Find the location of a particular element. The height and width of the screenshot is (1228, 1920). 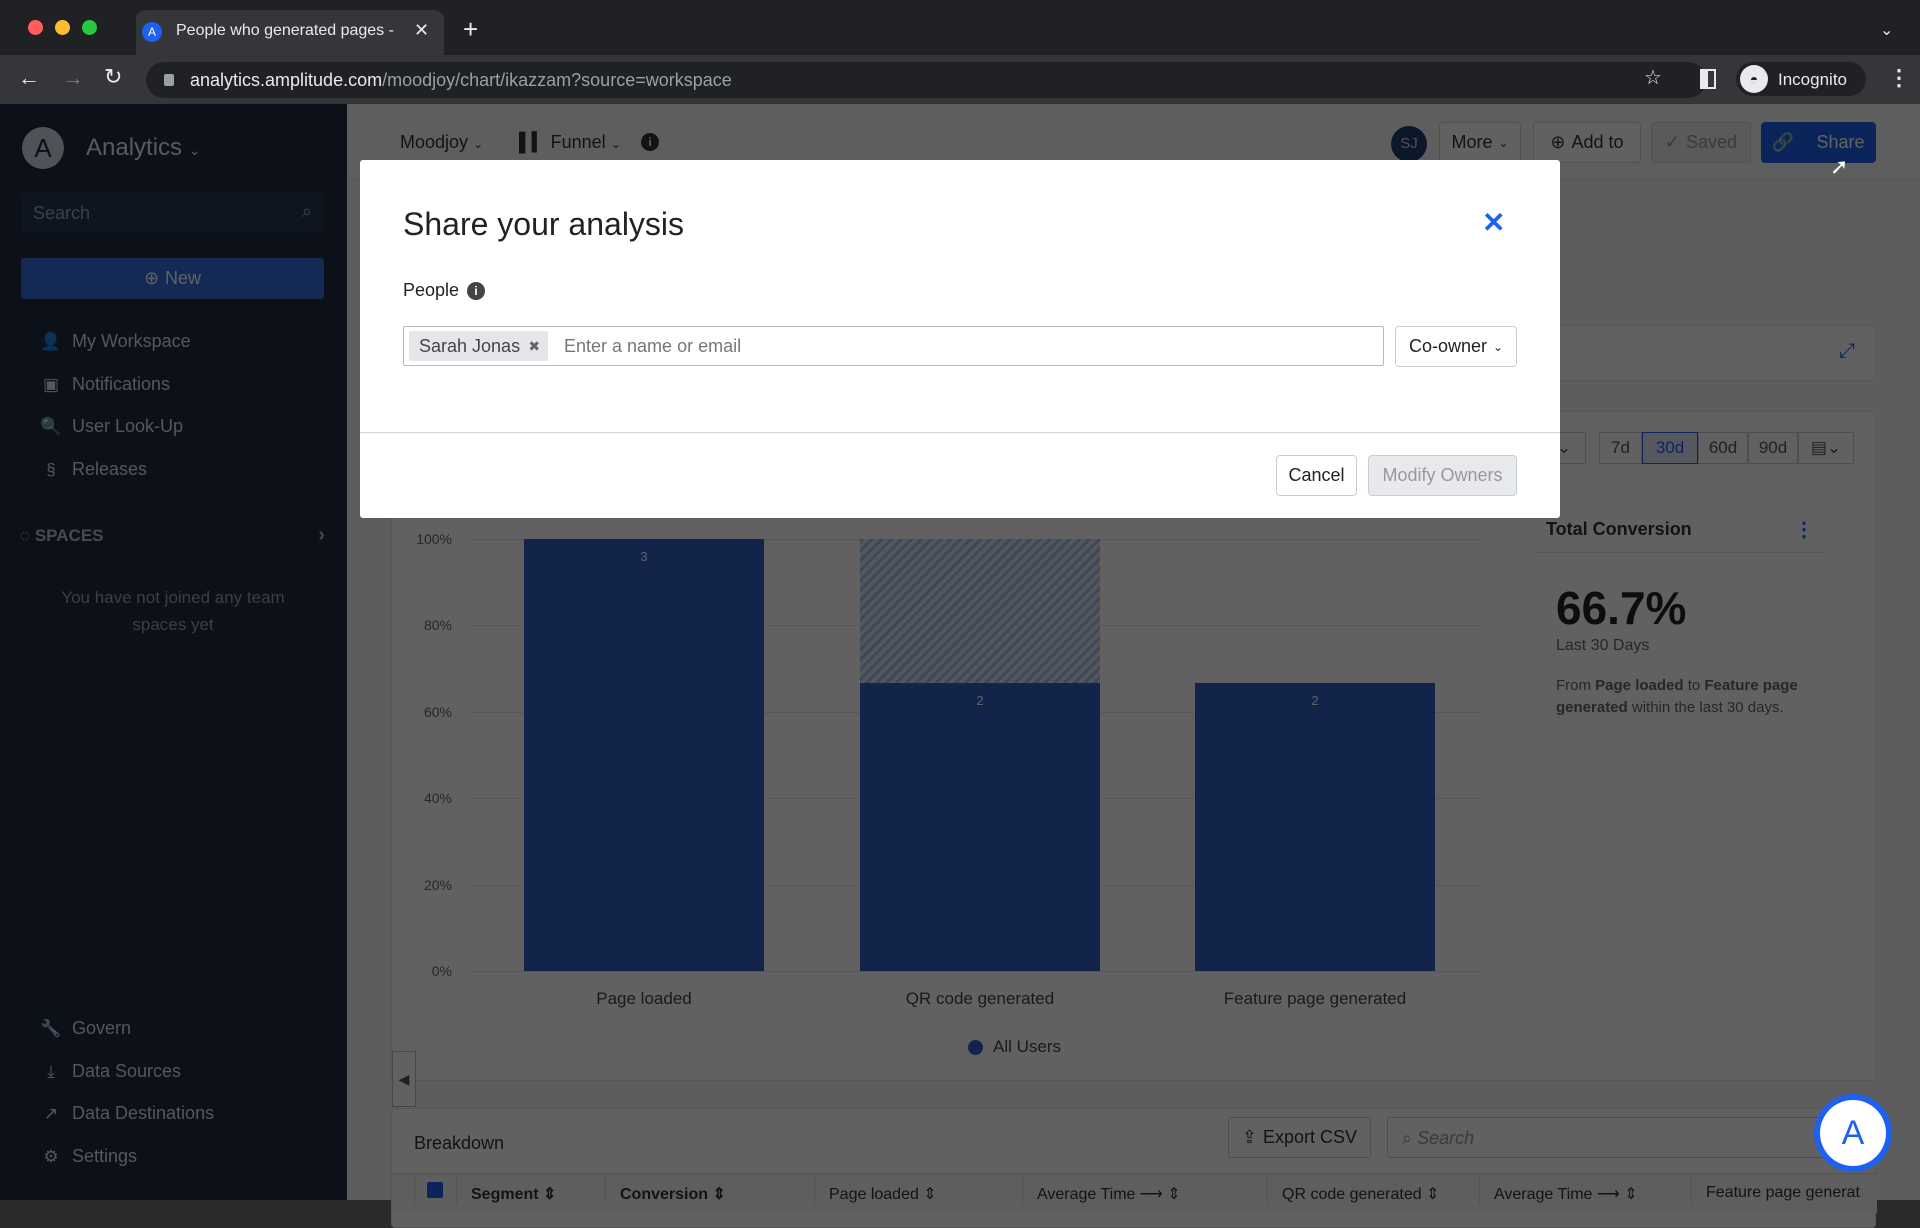

new-button: ⊕ New is located at coordinates (172, 278).